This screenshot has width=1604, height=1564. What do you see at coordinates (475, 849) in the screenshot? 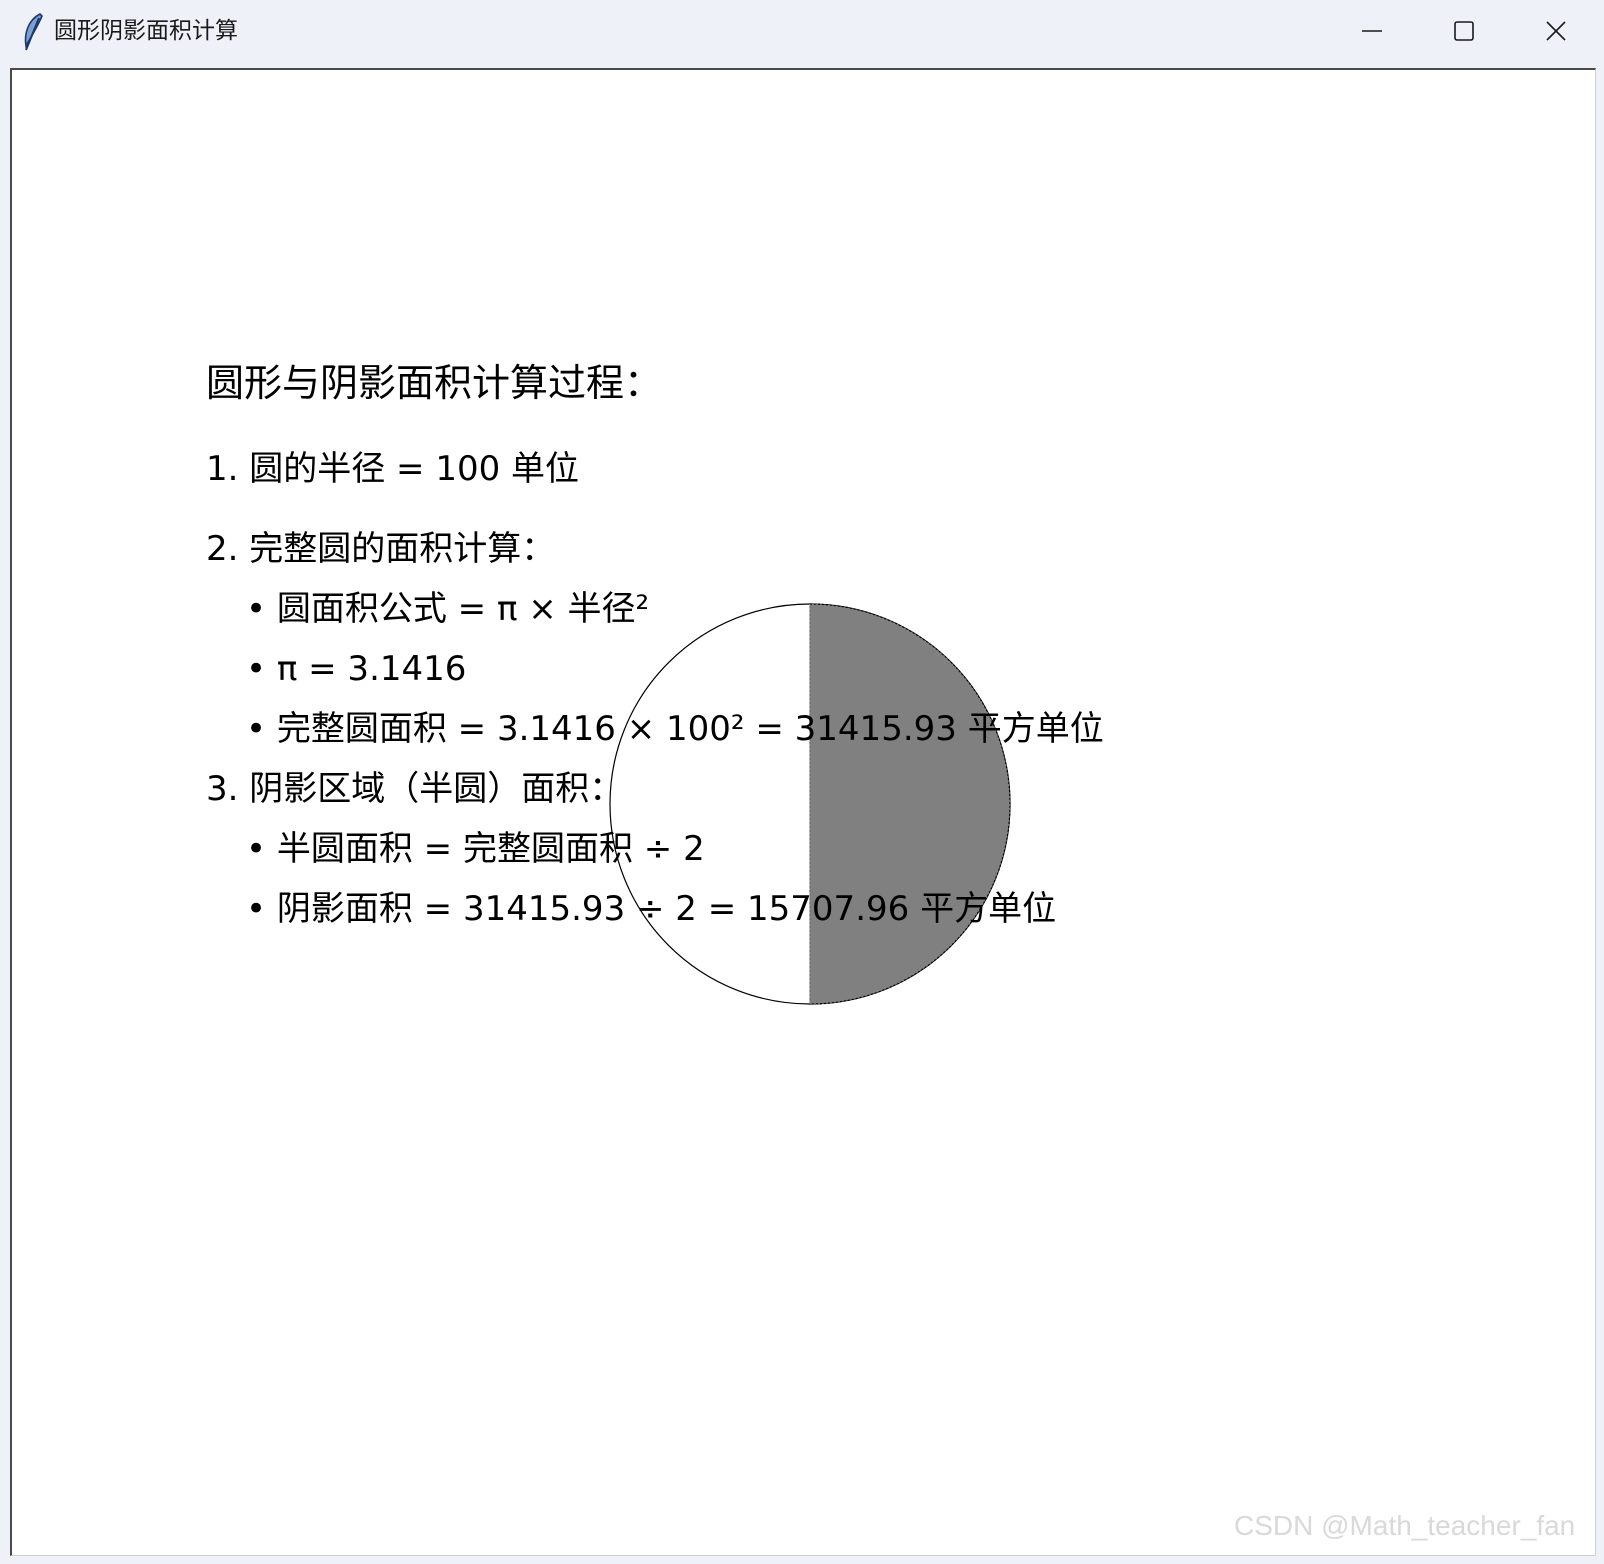
I see `step3-formula: • 半圆面积 = 完整圆面积 ÷ 2` at bounding box center [475, 849].